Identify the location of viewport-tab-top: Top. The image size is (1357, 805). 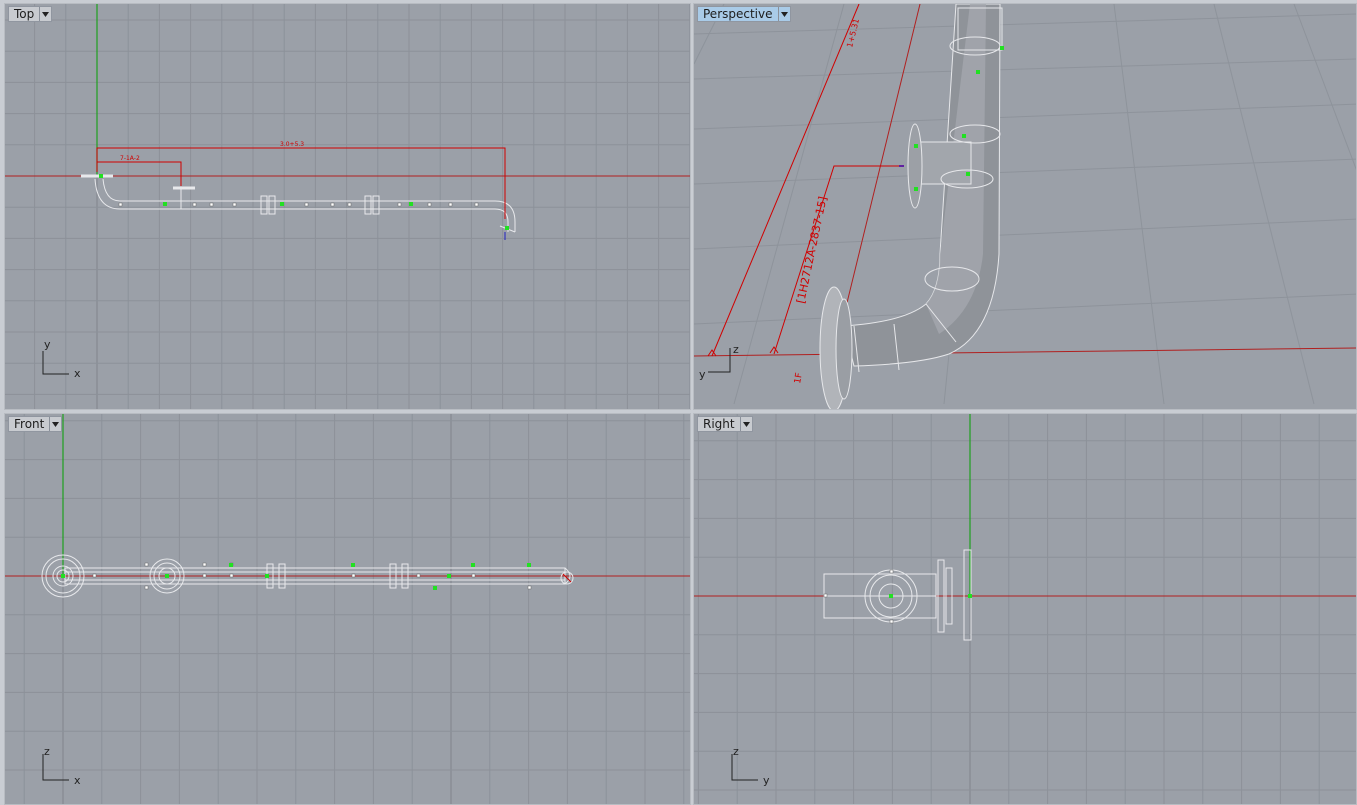
(30, 14).